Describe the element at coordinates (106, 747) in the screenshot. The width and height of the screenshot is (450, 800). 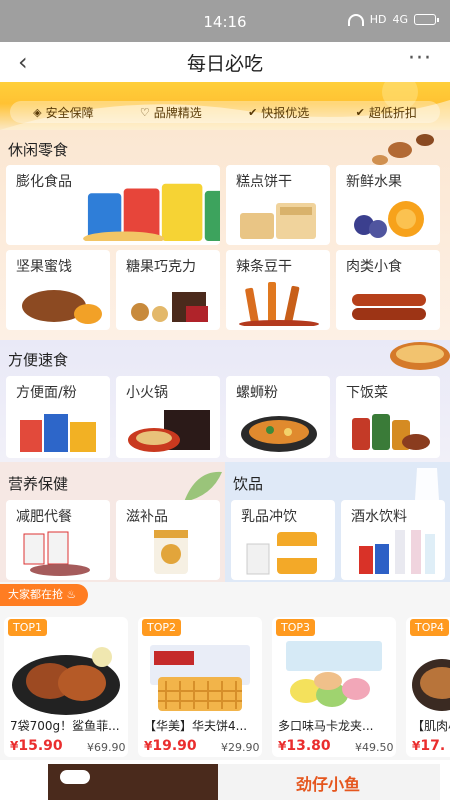
I see `original-price: ¥69.90` at that location.